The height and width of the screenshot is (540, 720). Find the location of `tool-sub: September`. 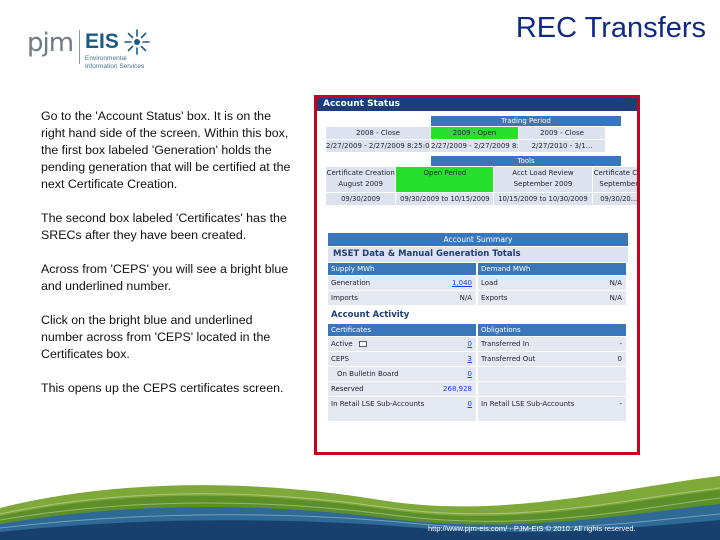

tool-sub: September is located at coordinates (619, 184).